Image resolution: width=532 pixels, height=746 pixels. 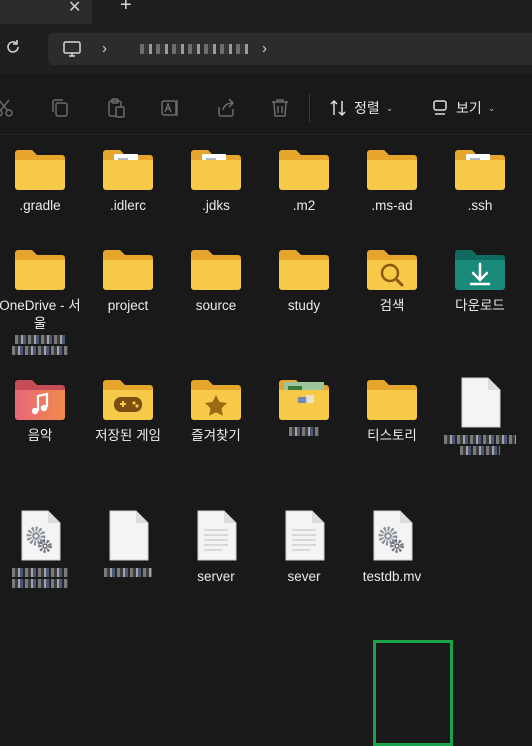 I want to click on rename-icon, so click(x=170, y=108).